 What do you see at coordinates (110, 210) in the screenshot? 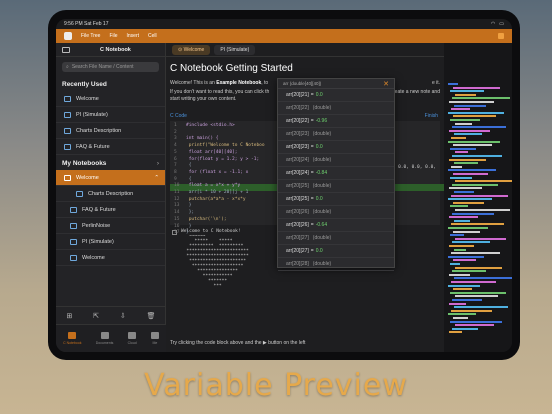
I see `notebook-item: FAQ & Future` at bounding box center [110, 210].